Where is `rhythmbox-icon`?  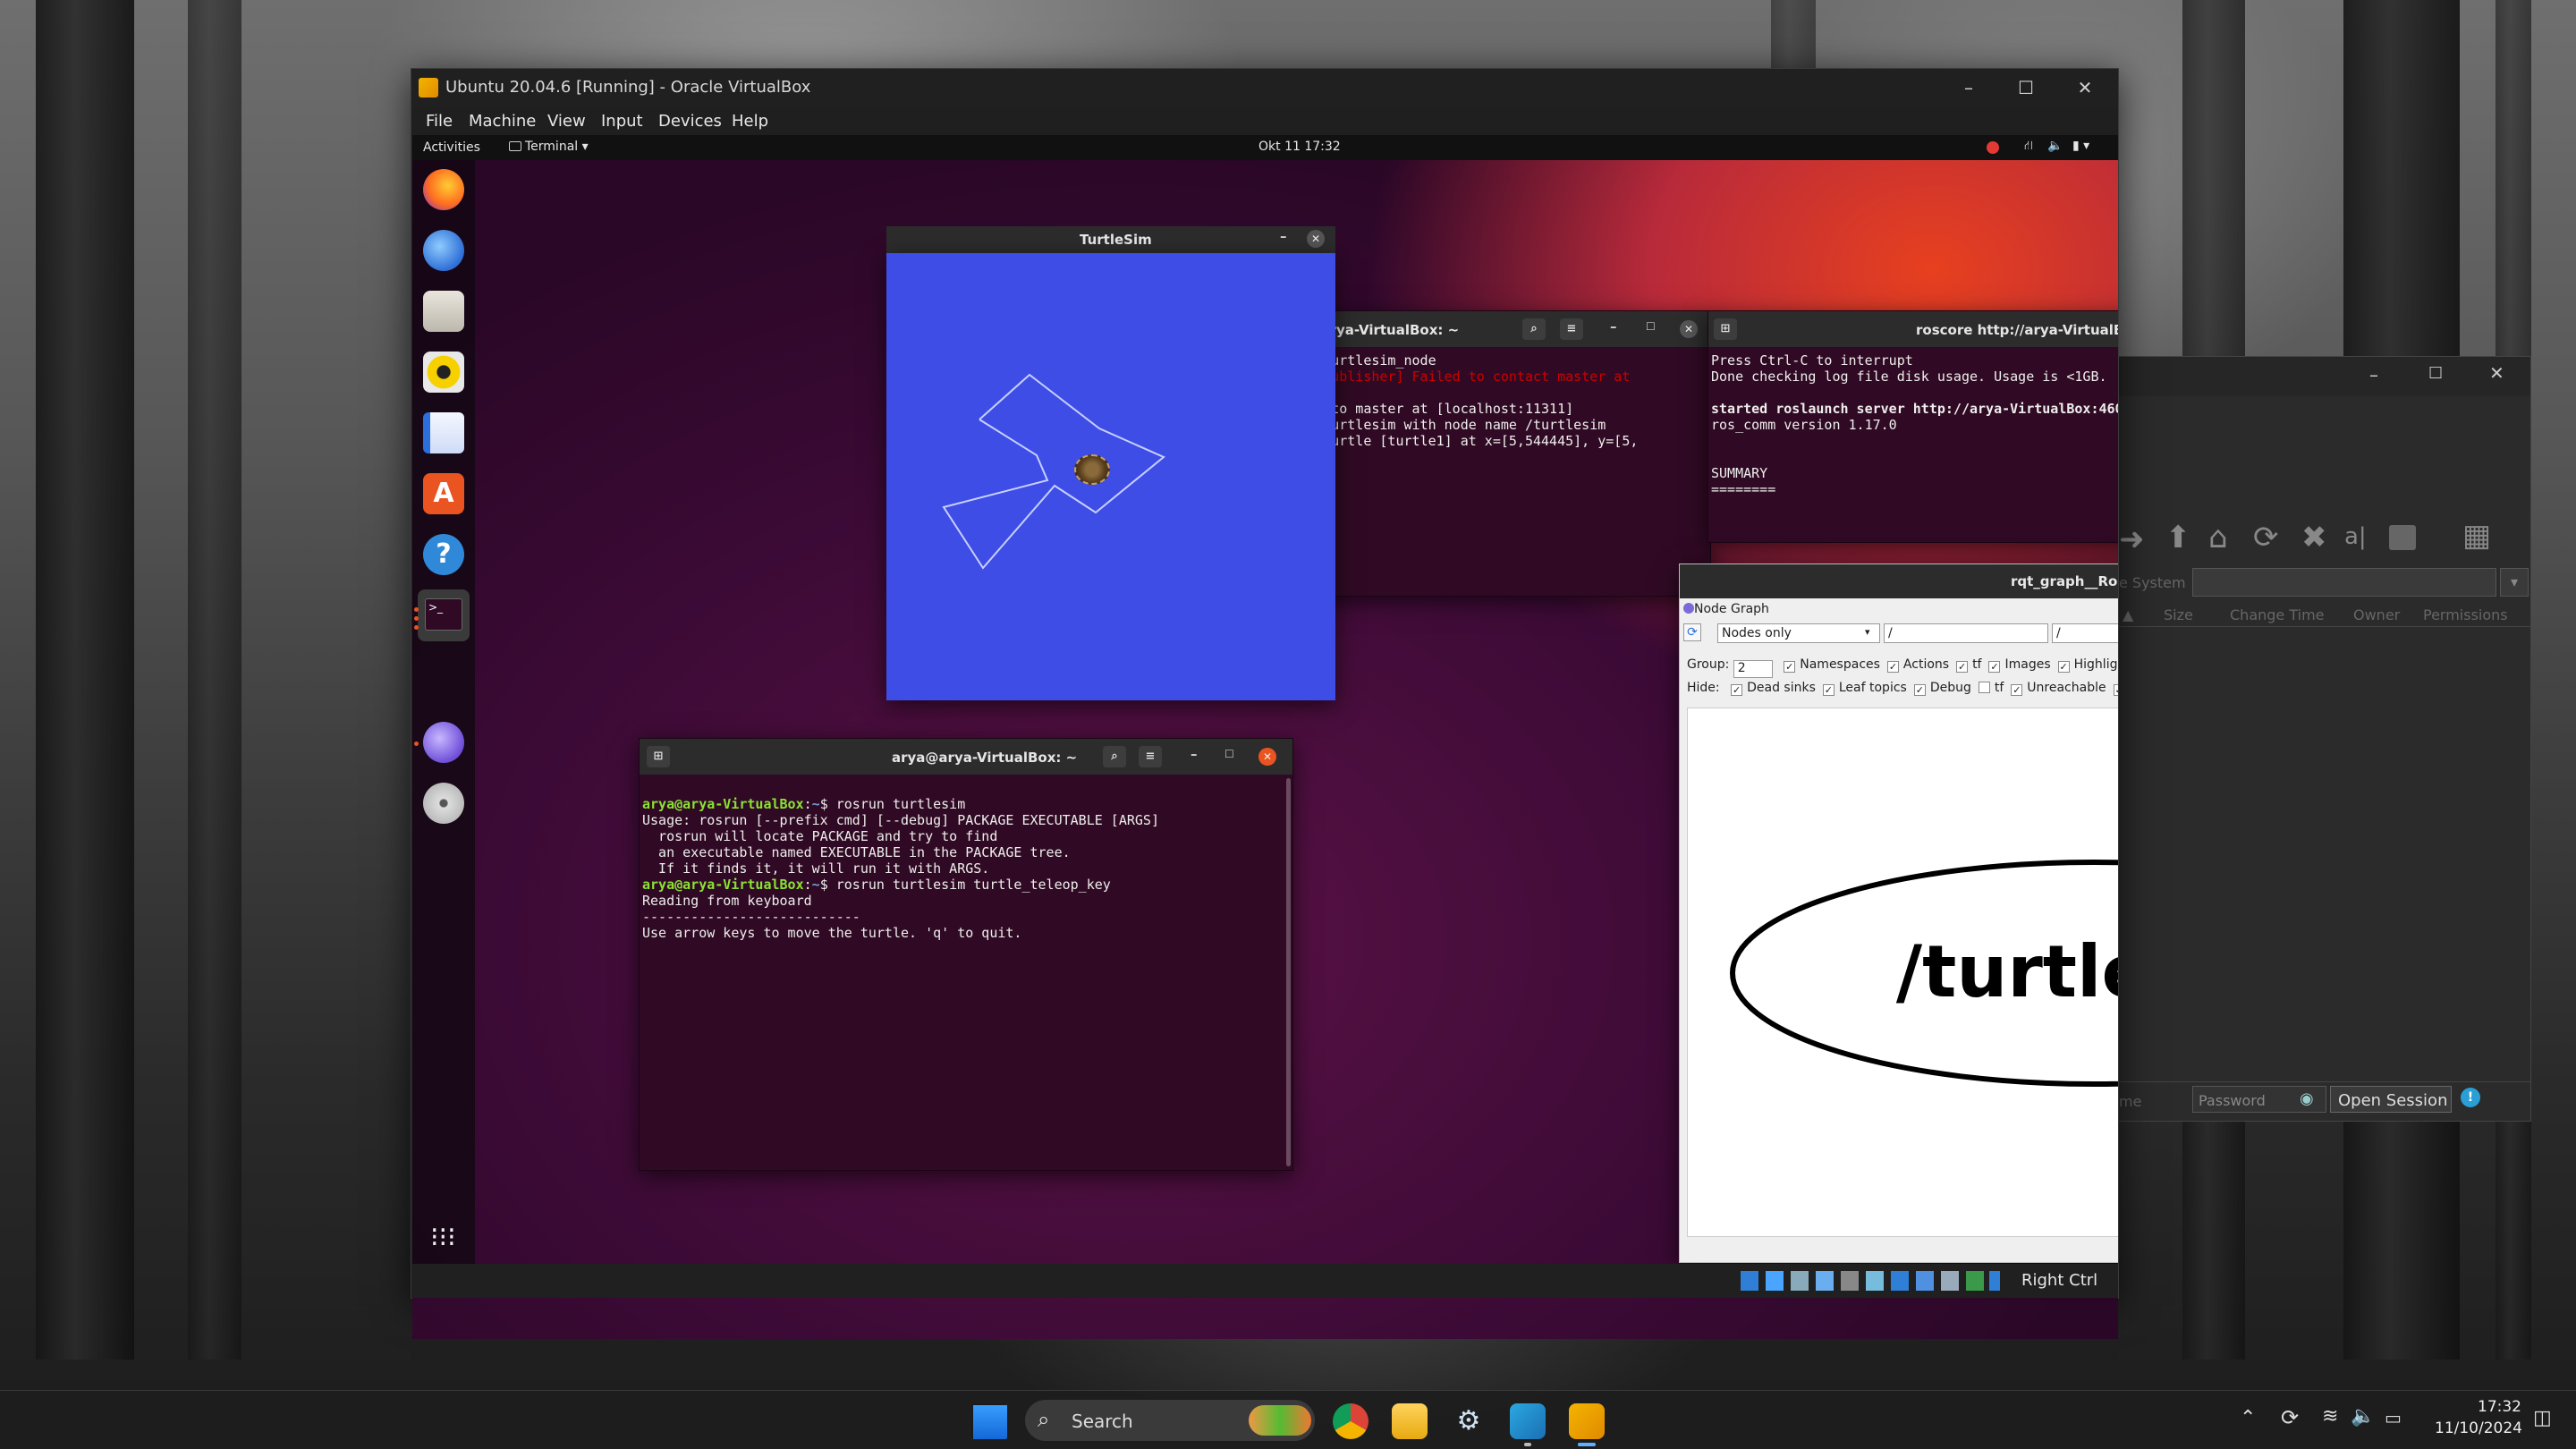 rhythmbox-icon is located at coordinates (443, 372).